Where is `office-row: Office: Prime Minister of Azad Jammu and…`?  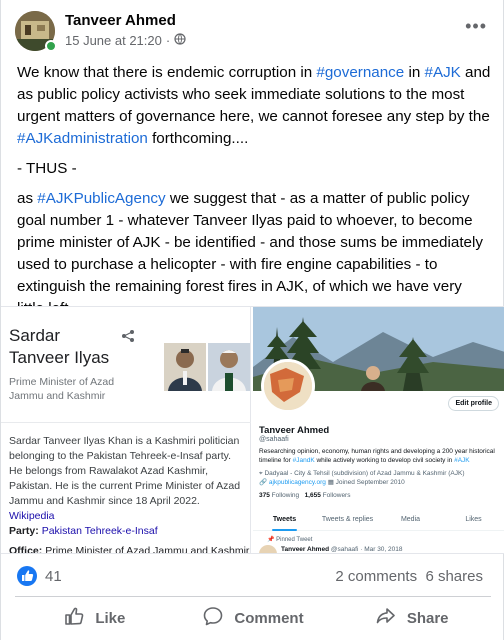
office-row: Office: Prime Minister of Azad Jammu and… is located at coordinates (129, 549).